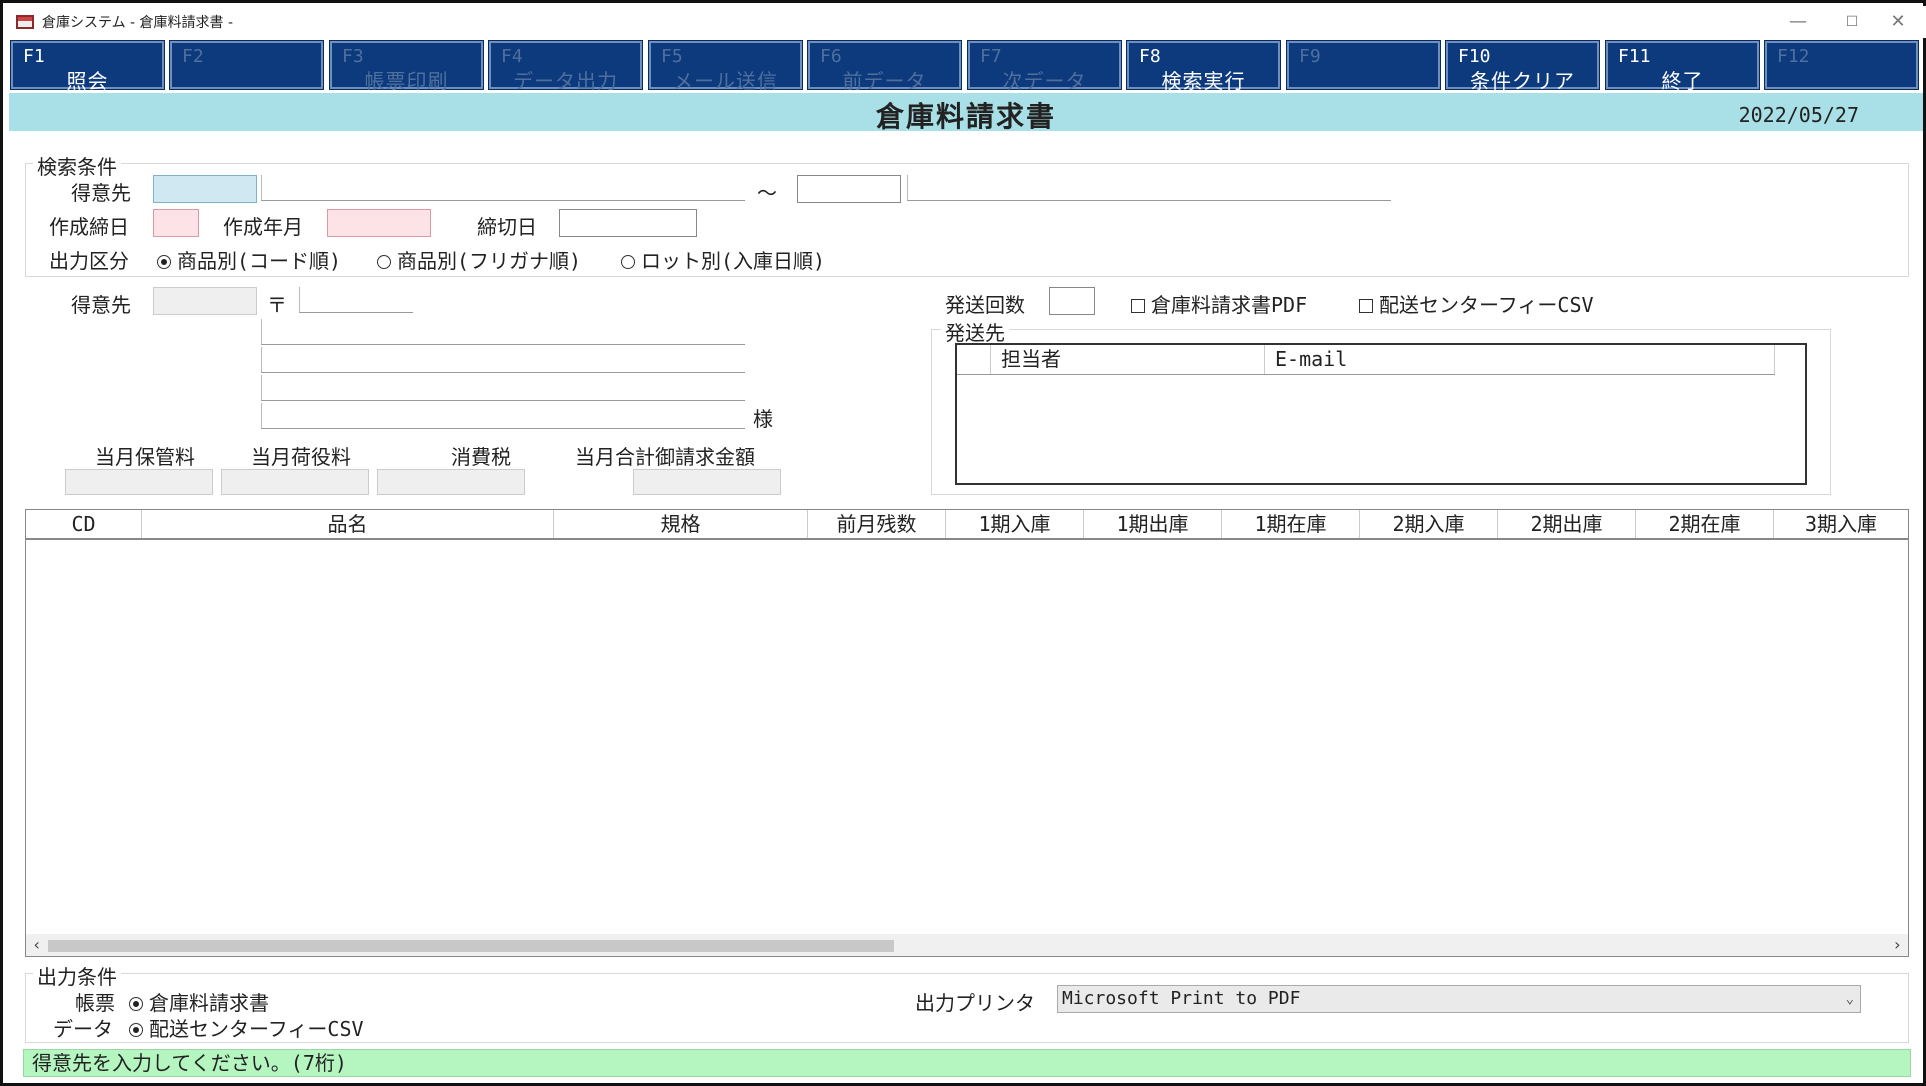 This screenshot has width=1926, height=1086. Describe the element at coordinates (83, 1029) in the screenshot. I see `data-label: データ` at that location.